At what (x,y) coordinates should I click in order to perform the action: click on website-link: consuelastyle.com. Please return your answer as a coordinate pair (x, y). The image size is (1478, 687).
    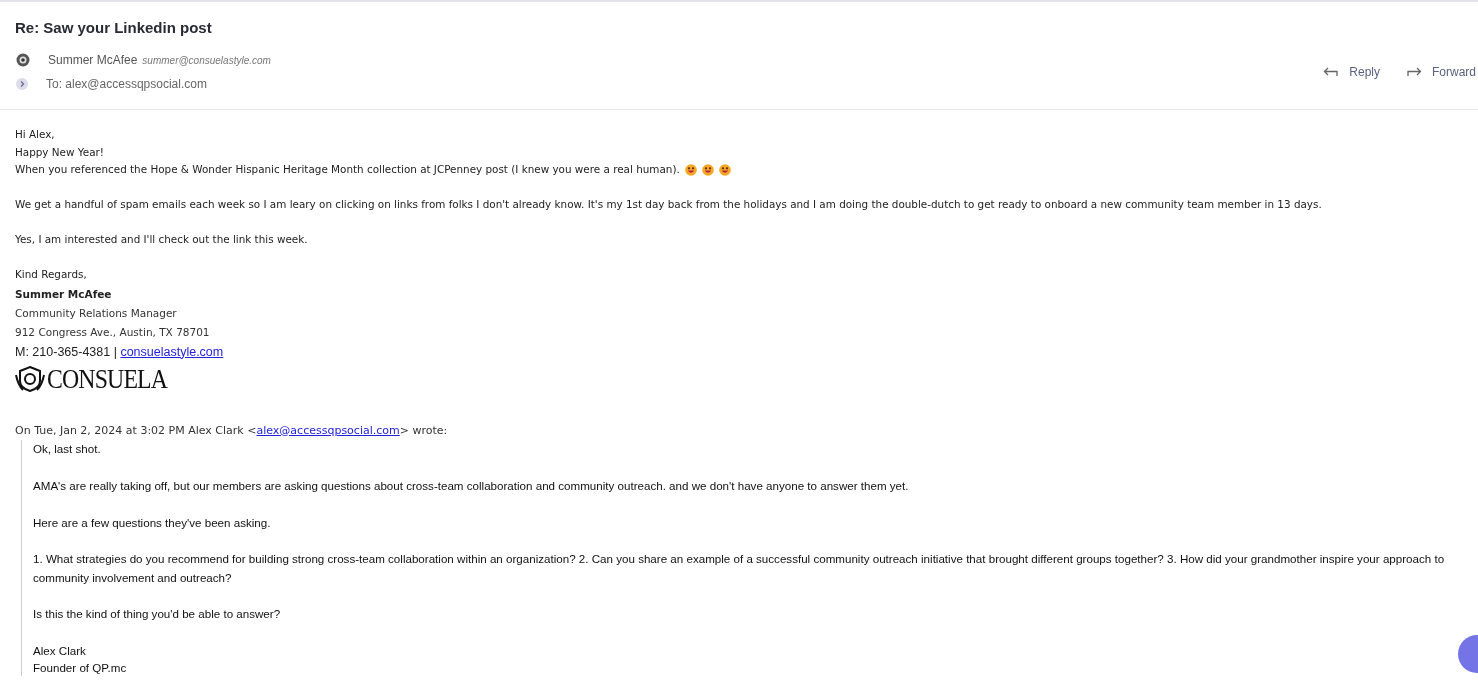
    Looking at the image, I should click on (172, 351).